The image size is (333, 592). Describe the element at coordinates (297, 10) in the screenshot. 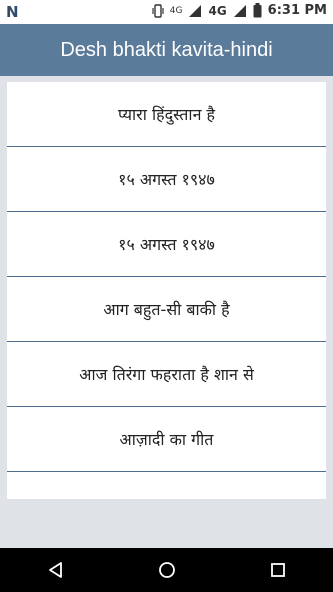

I see `clock: 6:31 PM` at that location.